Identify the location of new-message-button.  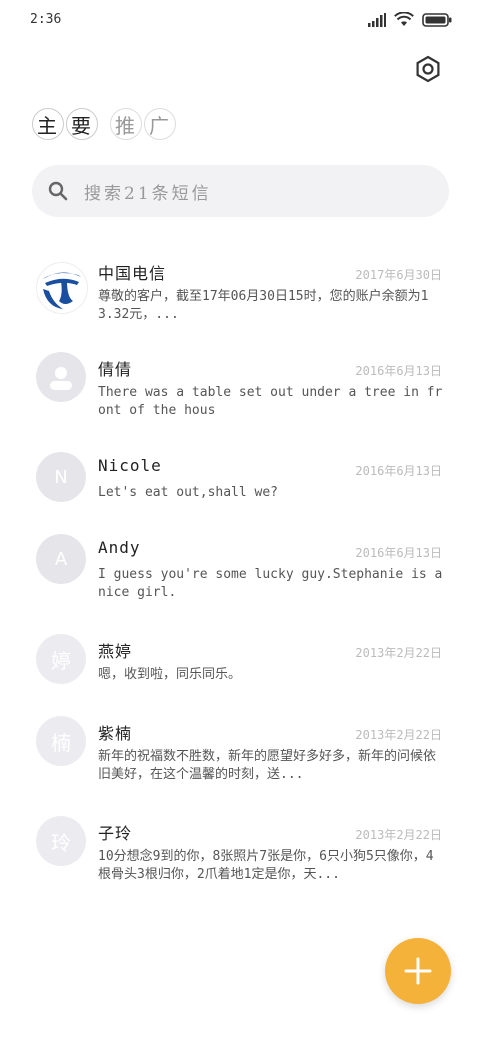
(418, 971).